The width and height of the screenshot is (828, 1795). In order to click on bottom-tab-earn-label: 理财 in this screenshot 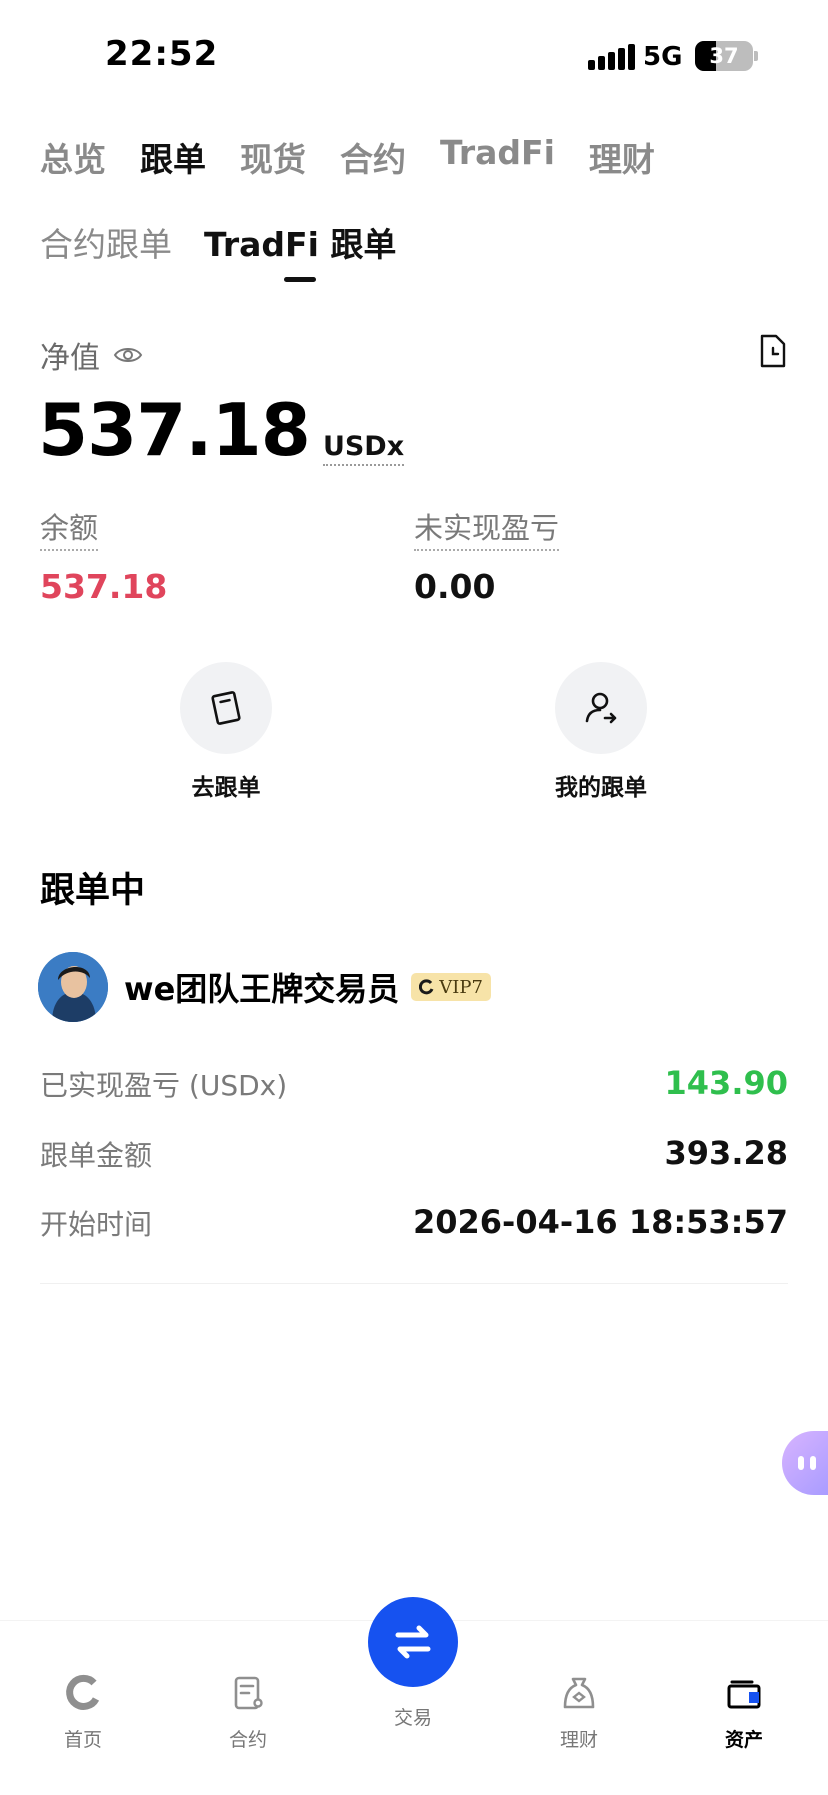, I will do `click(578, 1740)`.